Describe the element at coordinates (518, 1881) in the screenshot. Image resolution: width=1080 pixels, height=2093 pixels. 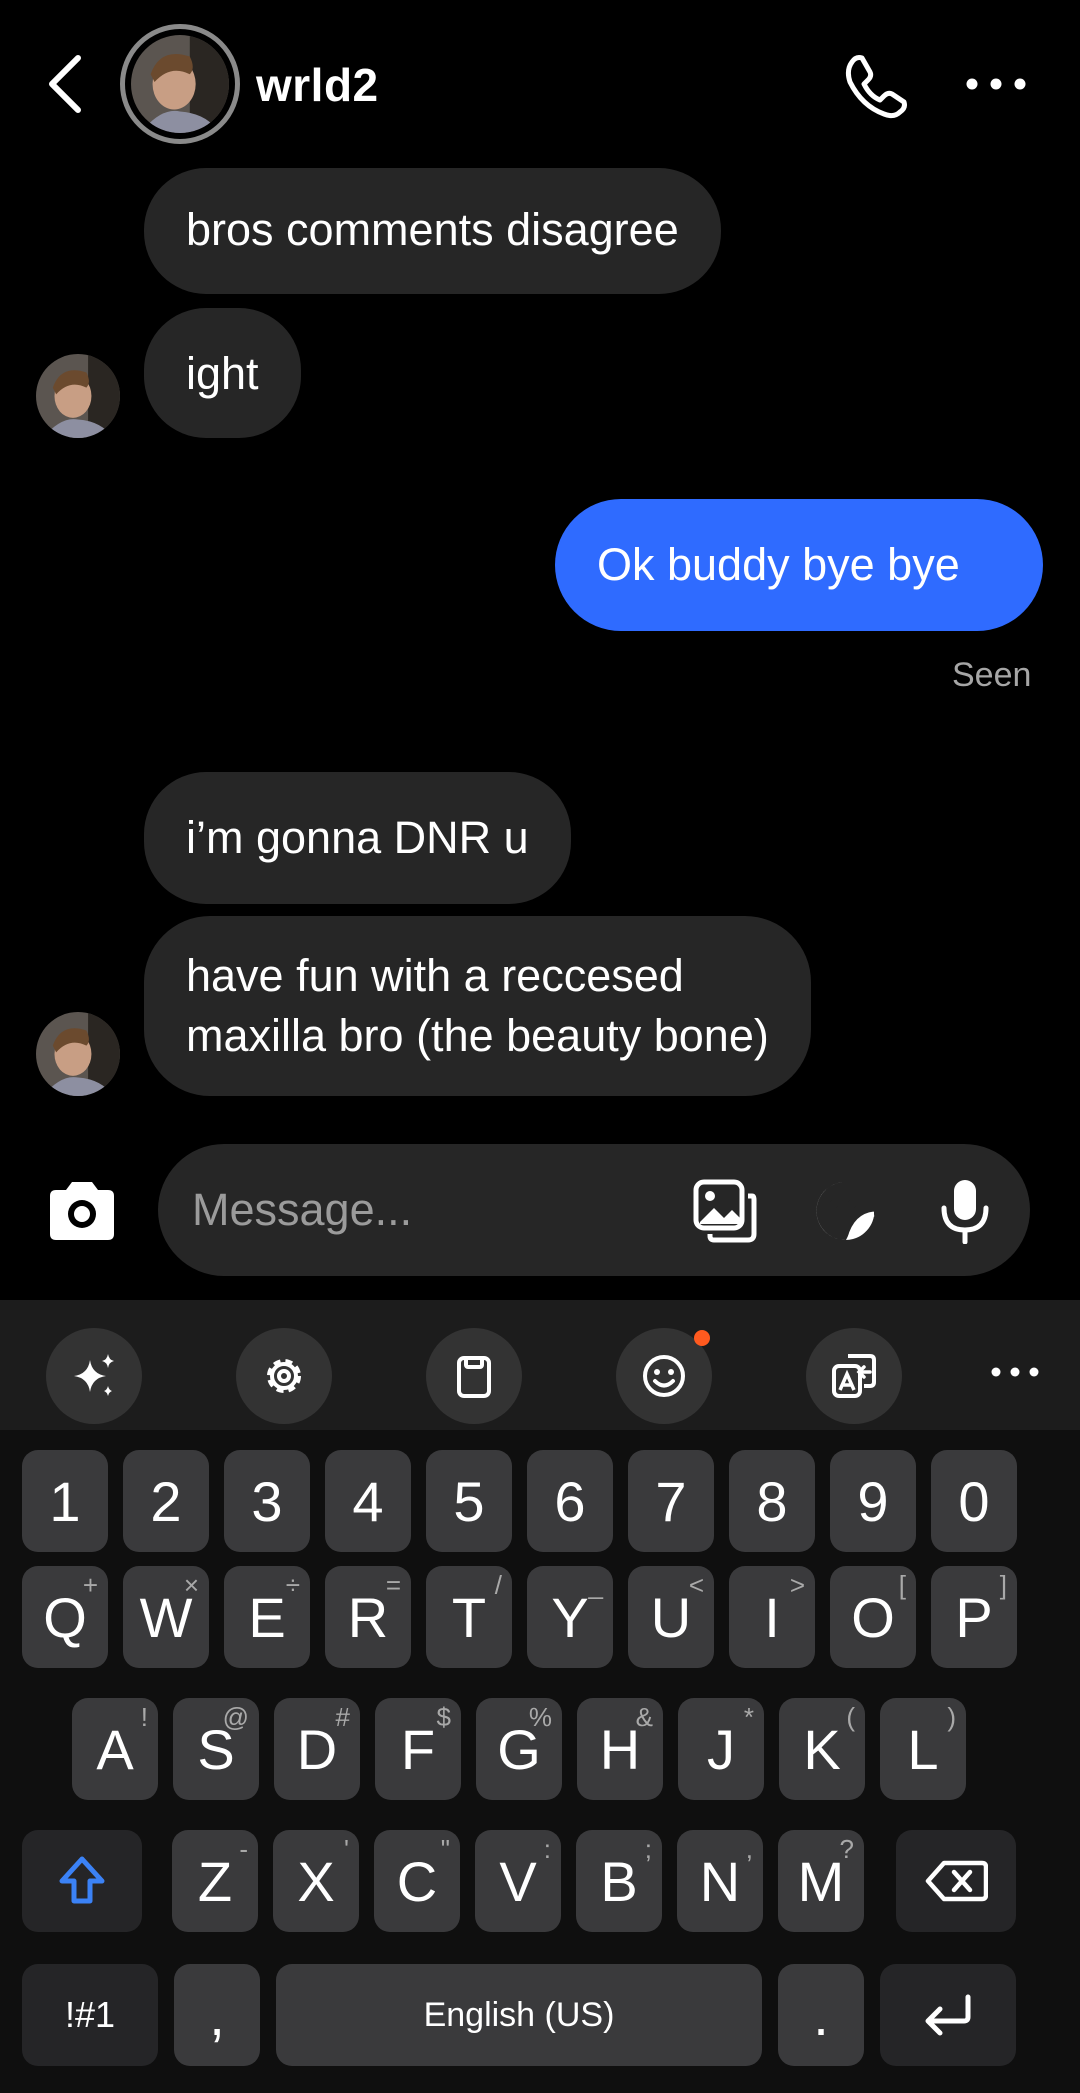
I see `key-v: V:` at that location.